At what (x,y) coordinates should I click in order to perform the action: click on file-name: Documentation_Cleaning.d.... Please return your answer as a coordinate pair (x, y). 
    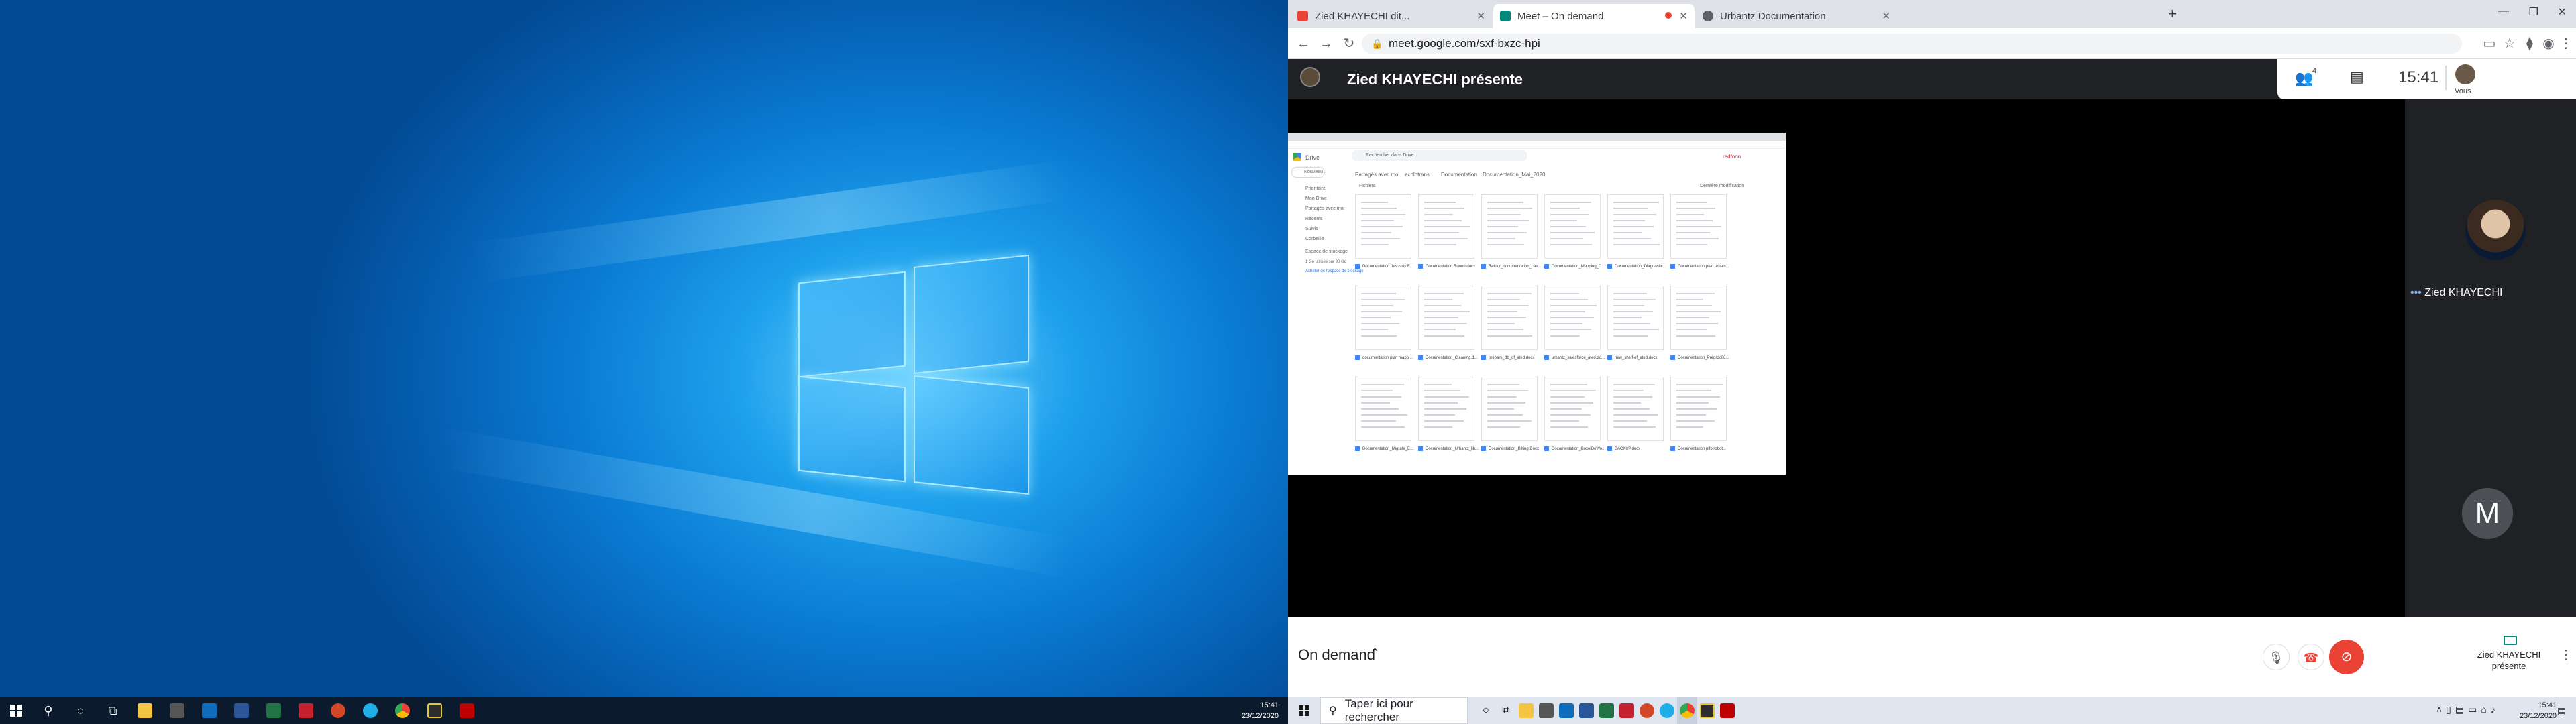
    Looking at the image, I should click on (1447, 358).